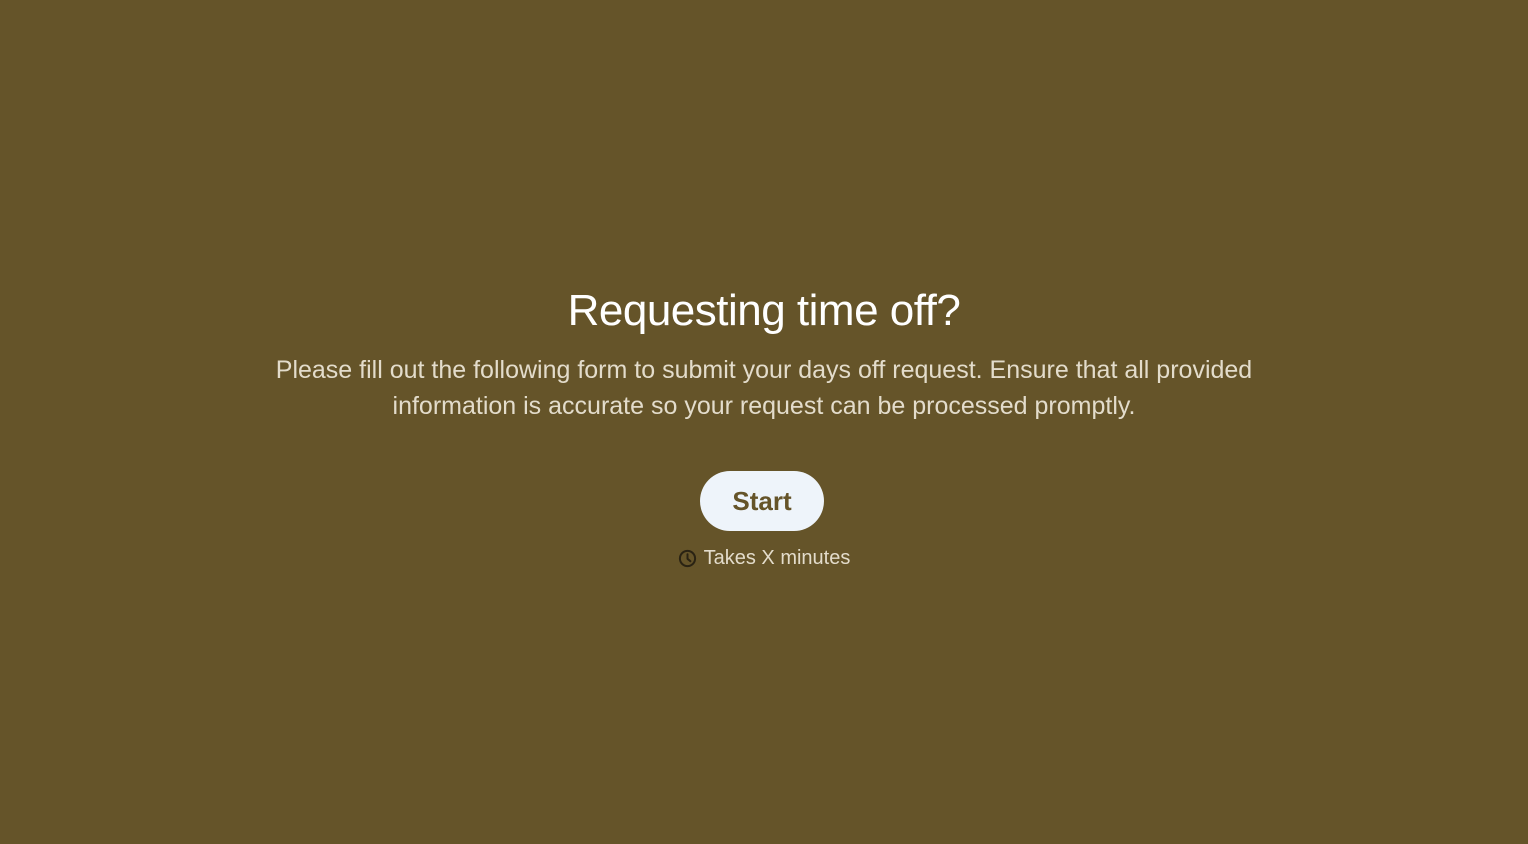  What do you see at coordinates (764, 310) in the screenshot?
I see `page-title: Requesting time off?` at bounding box center [764, 310].